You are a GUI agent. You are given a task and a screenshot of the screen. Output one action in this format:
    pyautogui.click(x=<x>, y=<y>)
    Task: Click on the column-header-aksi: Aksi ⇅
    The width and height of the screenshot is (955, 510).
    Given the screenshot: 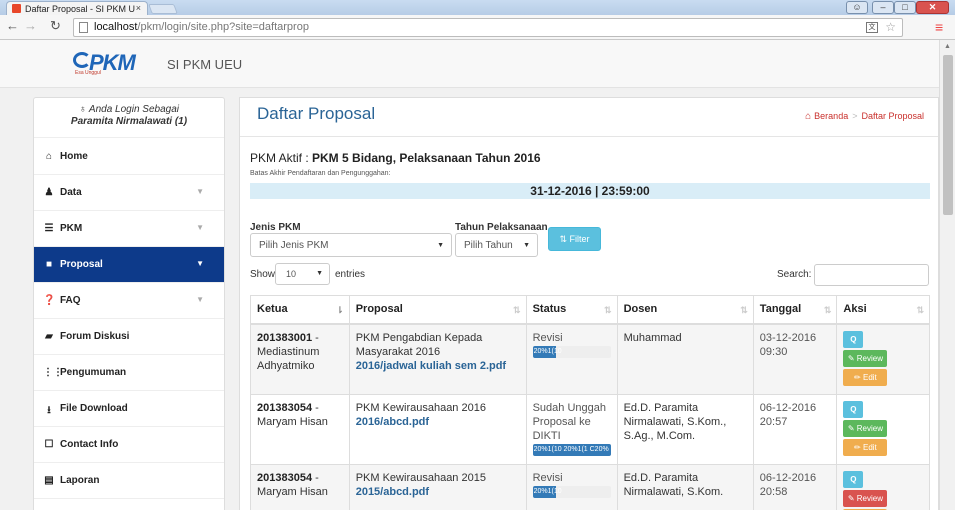 What is the action you would take?
    pyautogui.click(x=883, y=310)
    